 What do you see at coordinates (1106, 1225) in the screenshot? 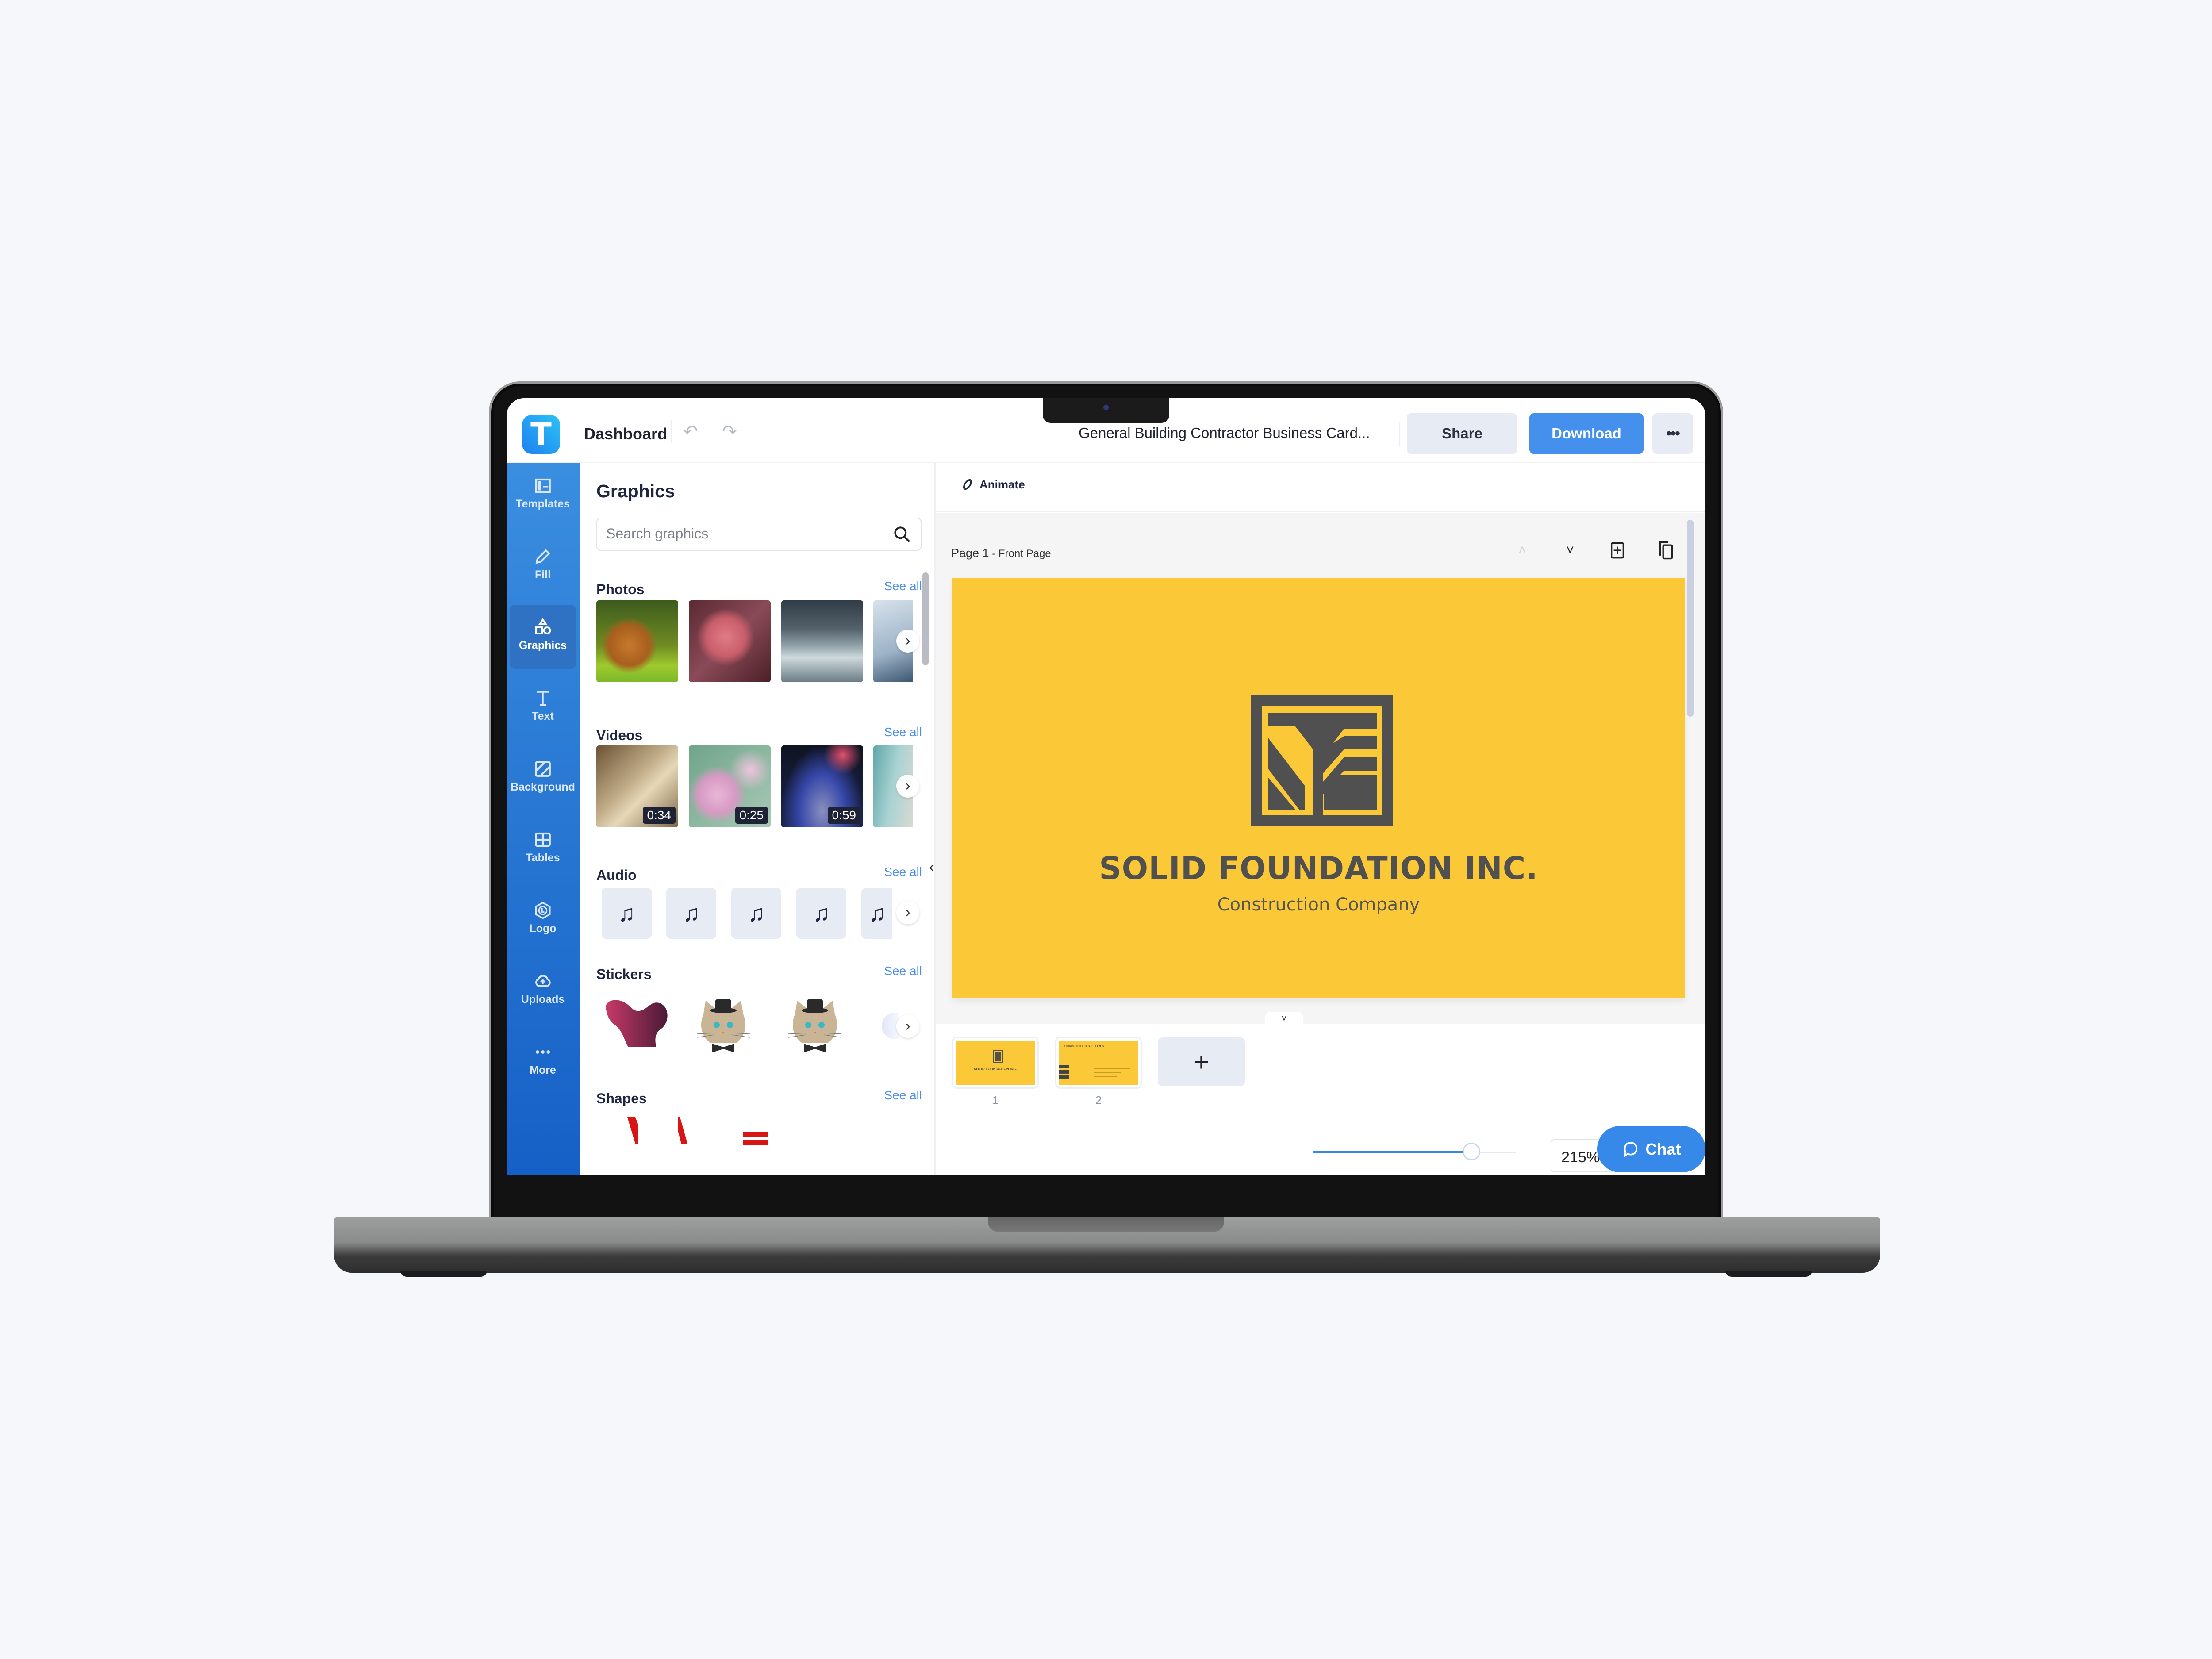
I see `laptop-hinge-notch` at bounding box center [1106, 1225].